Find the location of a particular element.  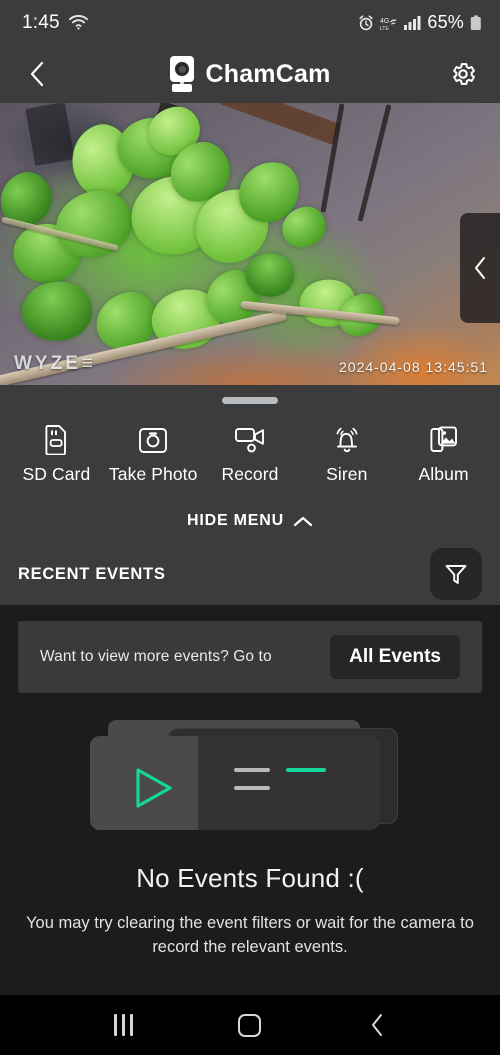

action-label: Record is located at coordinates (250, 474).